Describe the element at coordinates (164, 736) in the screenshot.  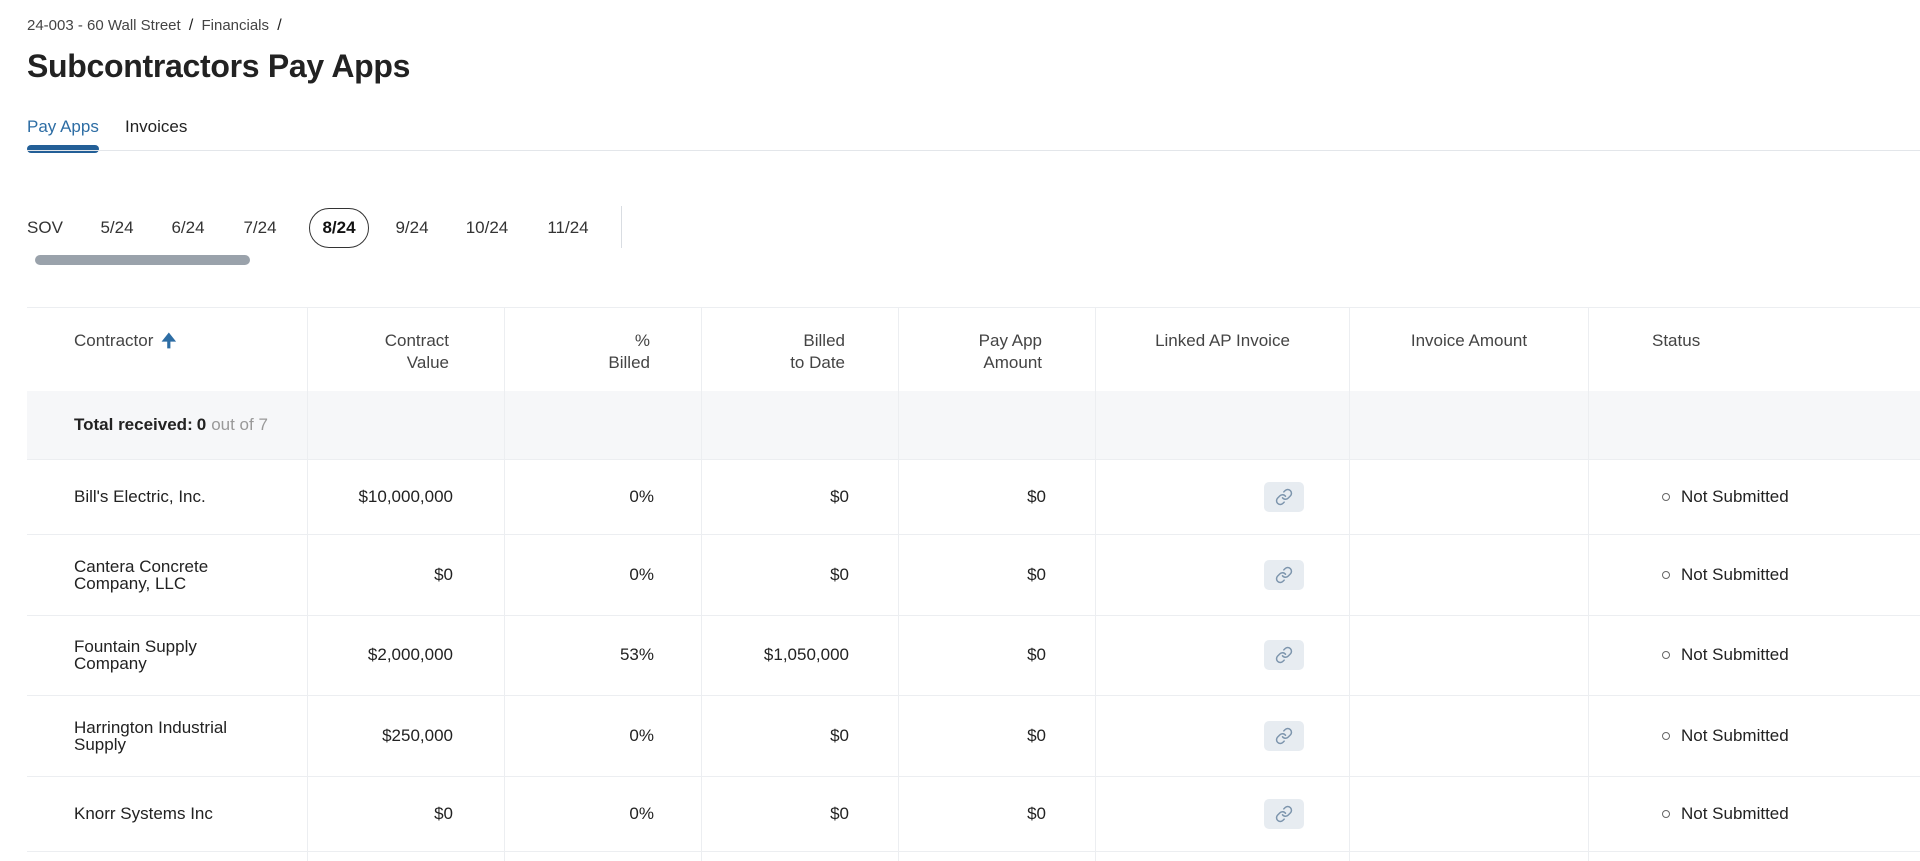
I see `contractor-name: Harrington Industrial Supply` at that location.